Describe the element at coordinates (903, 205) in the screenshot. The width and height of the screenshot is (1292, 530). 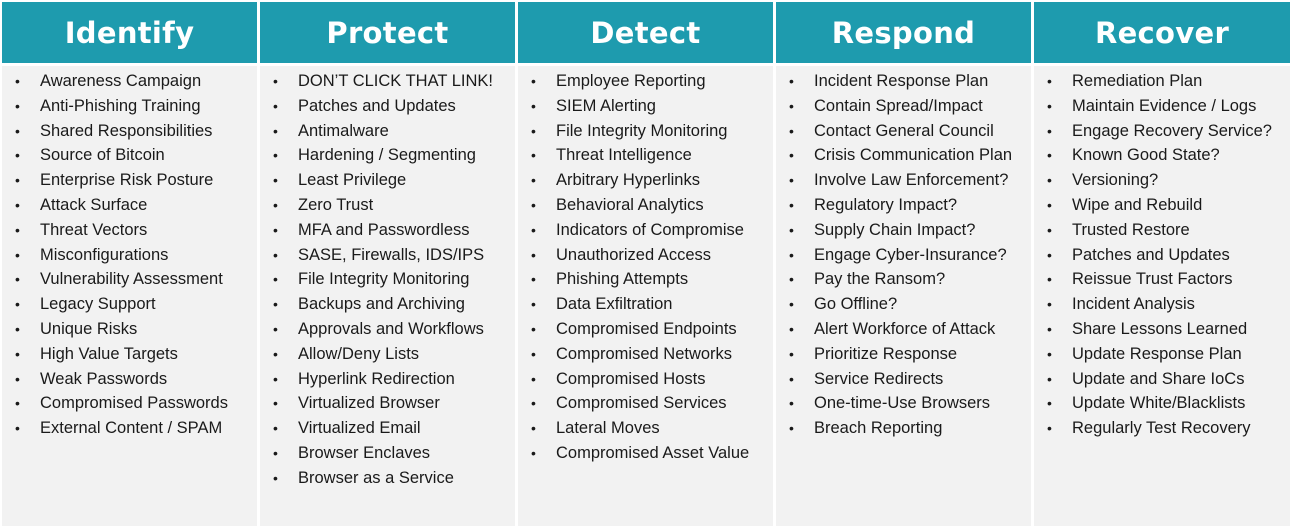
I see `list-item: • Regulatory Impact?` at that location.